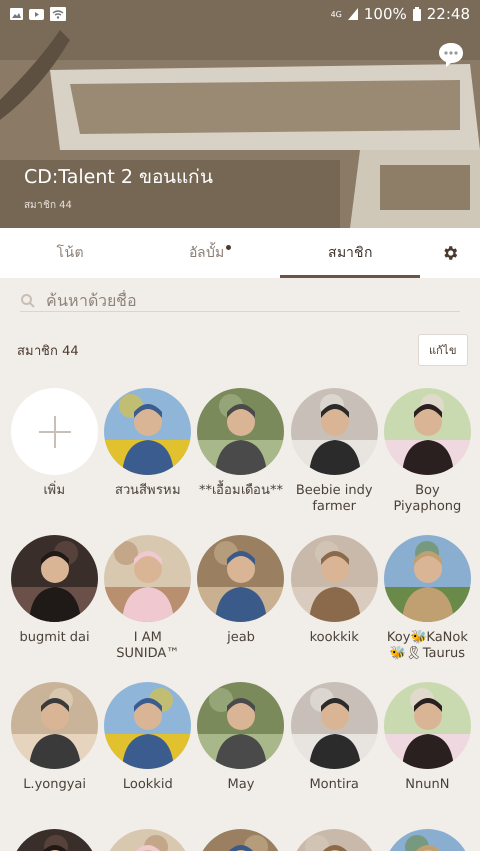 This screenshot has width=480, height=851. Describe the element at coordinates (54, 785) in the screenshot. I see `member-name: L.yongyai` at that location.